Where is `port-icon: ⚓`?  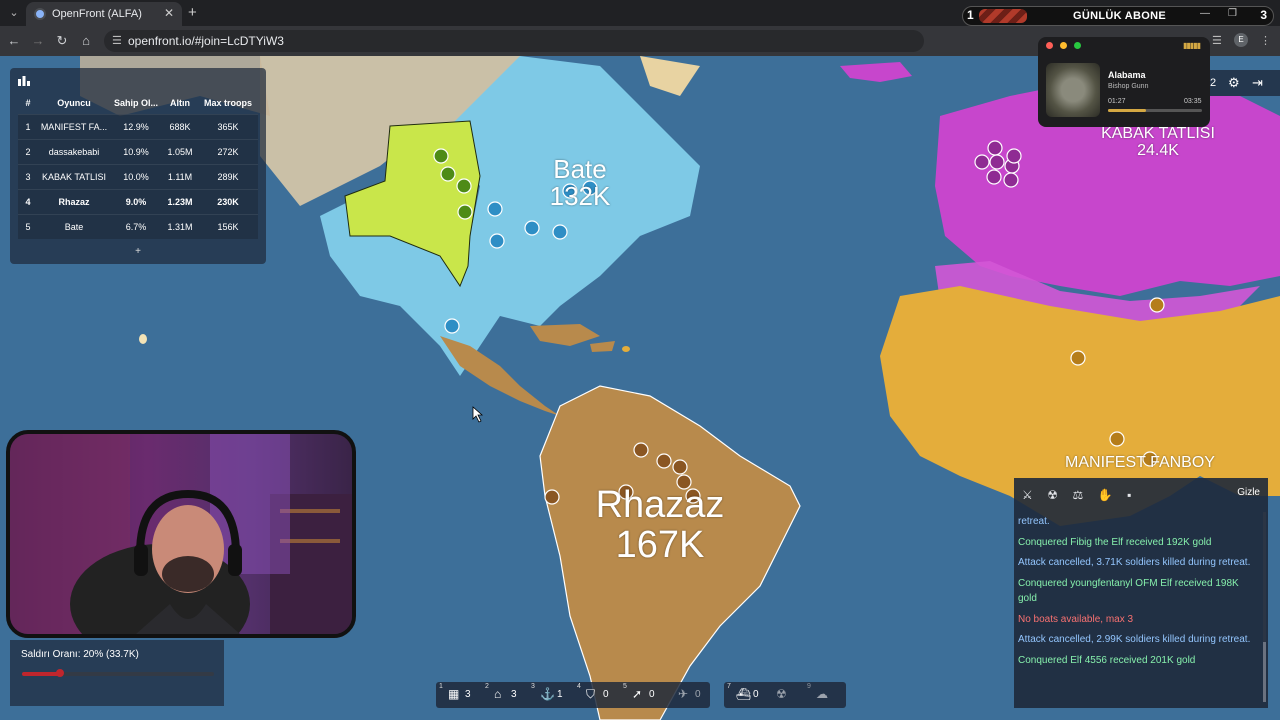
port-icon: ⚓ is located at coordinates (547, 694).